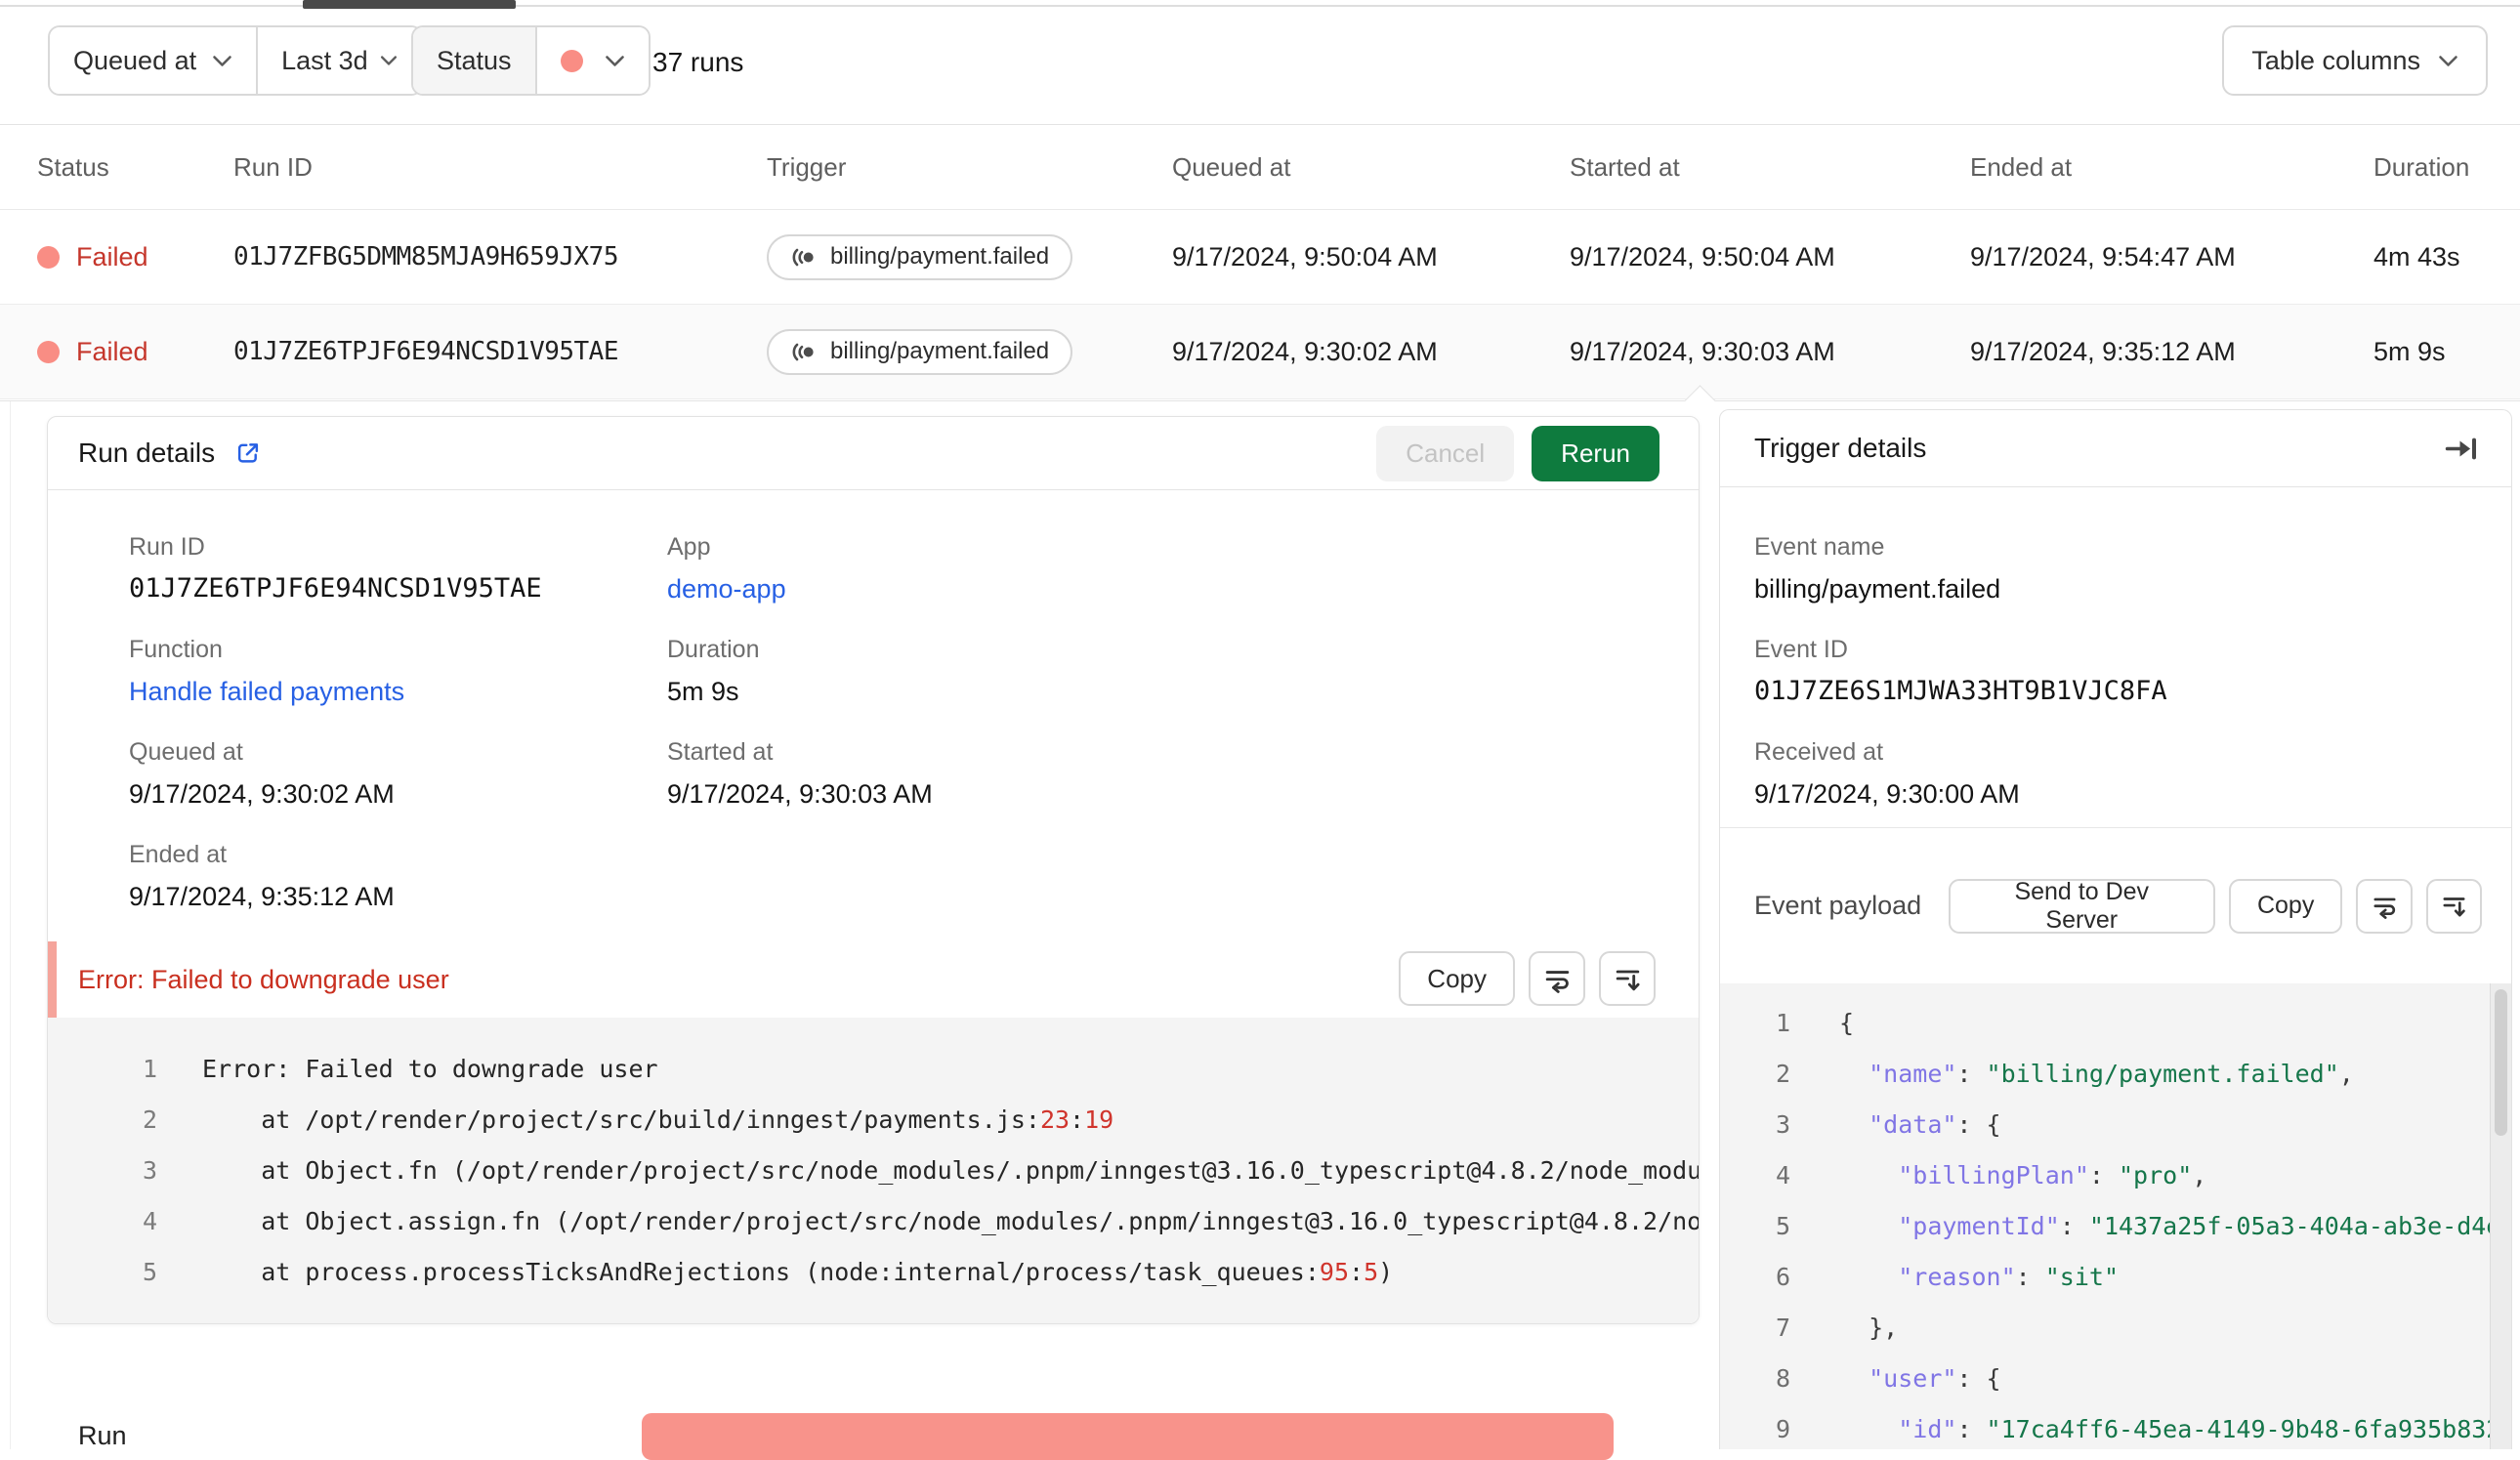  Describe the element at coordinates (2355, 60) in the screenshot. I see `table-columns-button: Table columns` at that location.